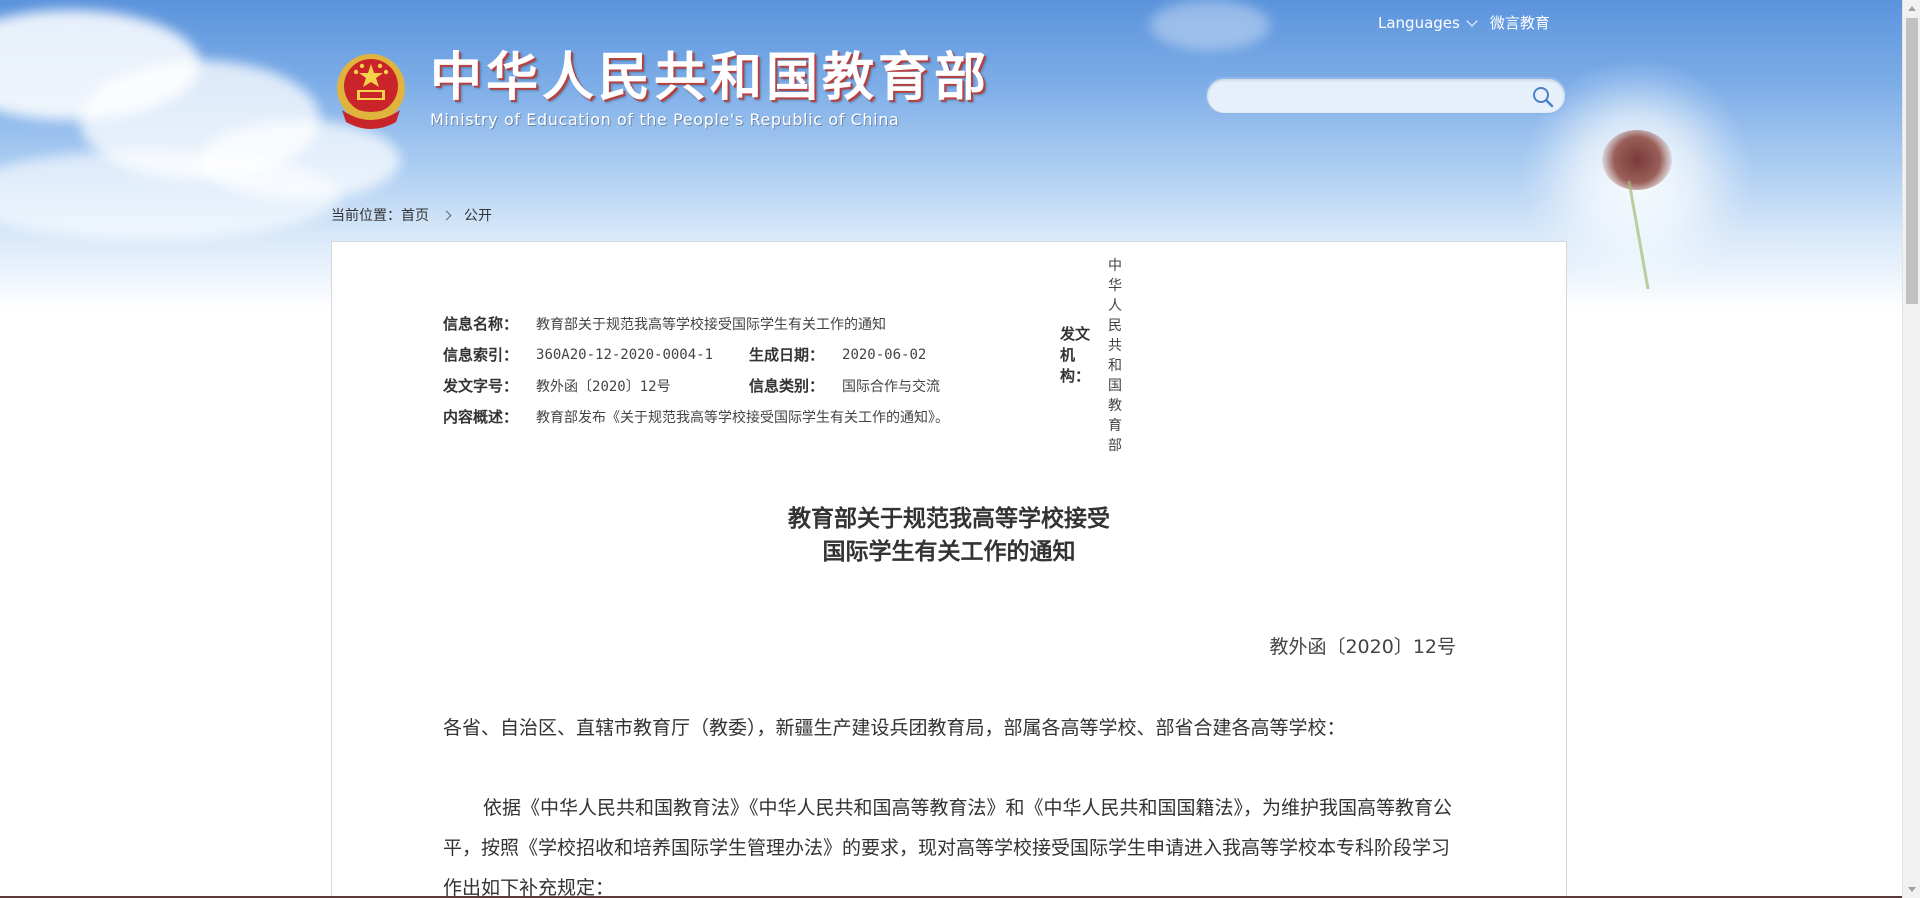 The image size is (1920, 898). Describe the element at coordinates (1912, 8) in the screenshot. I see `scroll-up-icon` at that location.